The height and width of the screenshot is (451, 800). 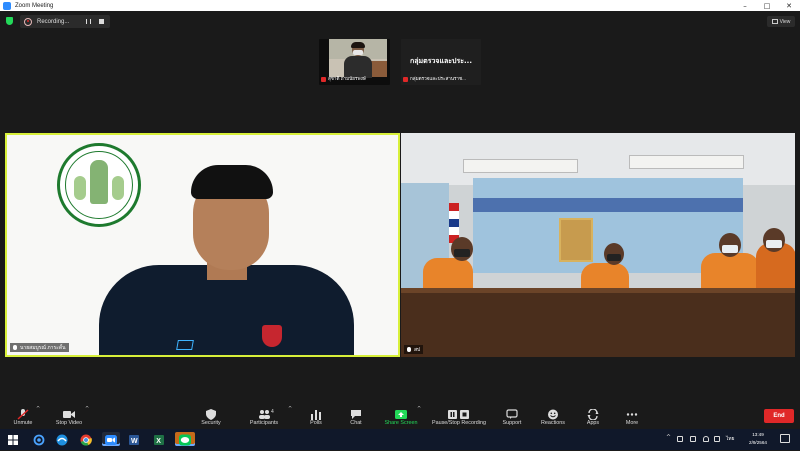 I want to click on end-meeting-button: End, so click(x=779, y=416).